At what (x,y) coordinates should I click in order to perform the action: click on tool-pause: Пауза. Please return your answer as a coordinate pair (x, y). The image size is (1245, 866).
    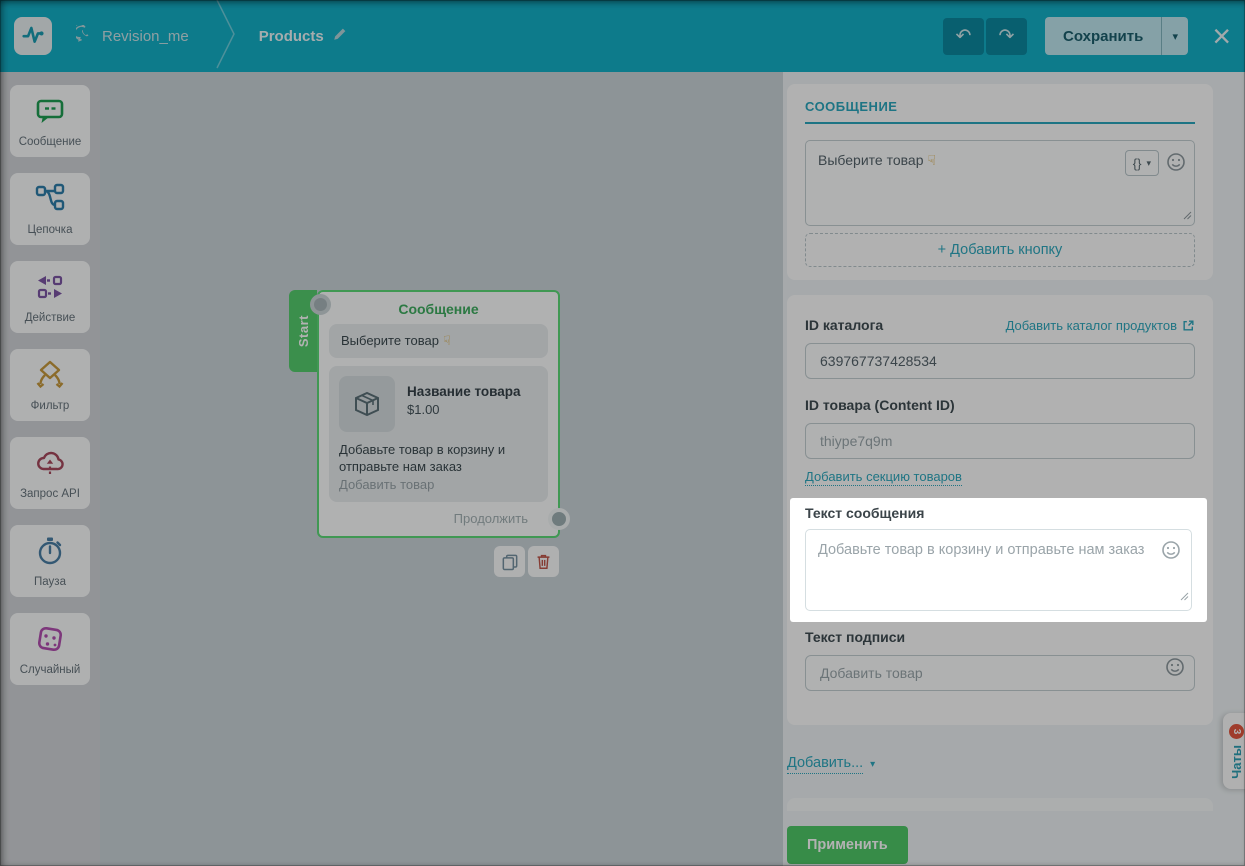
    Looking at the image, I should click on (50, 561).